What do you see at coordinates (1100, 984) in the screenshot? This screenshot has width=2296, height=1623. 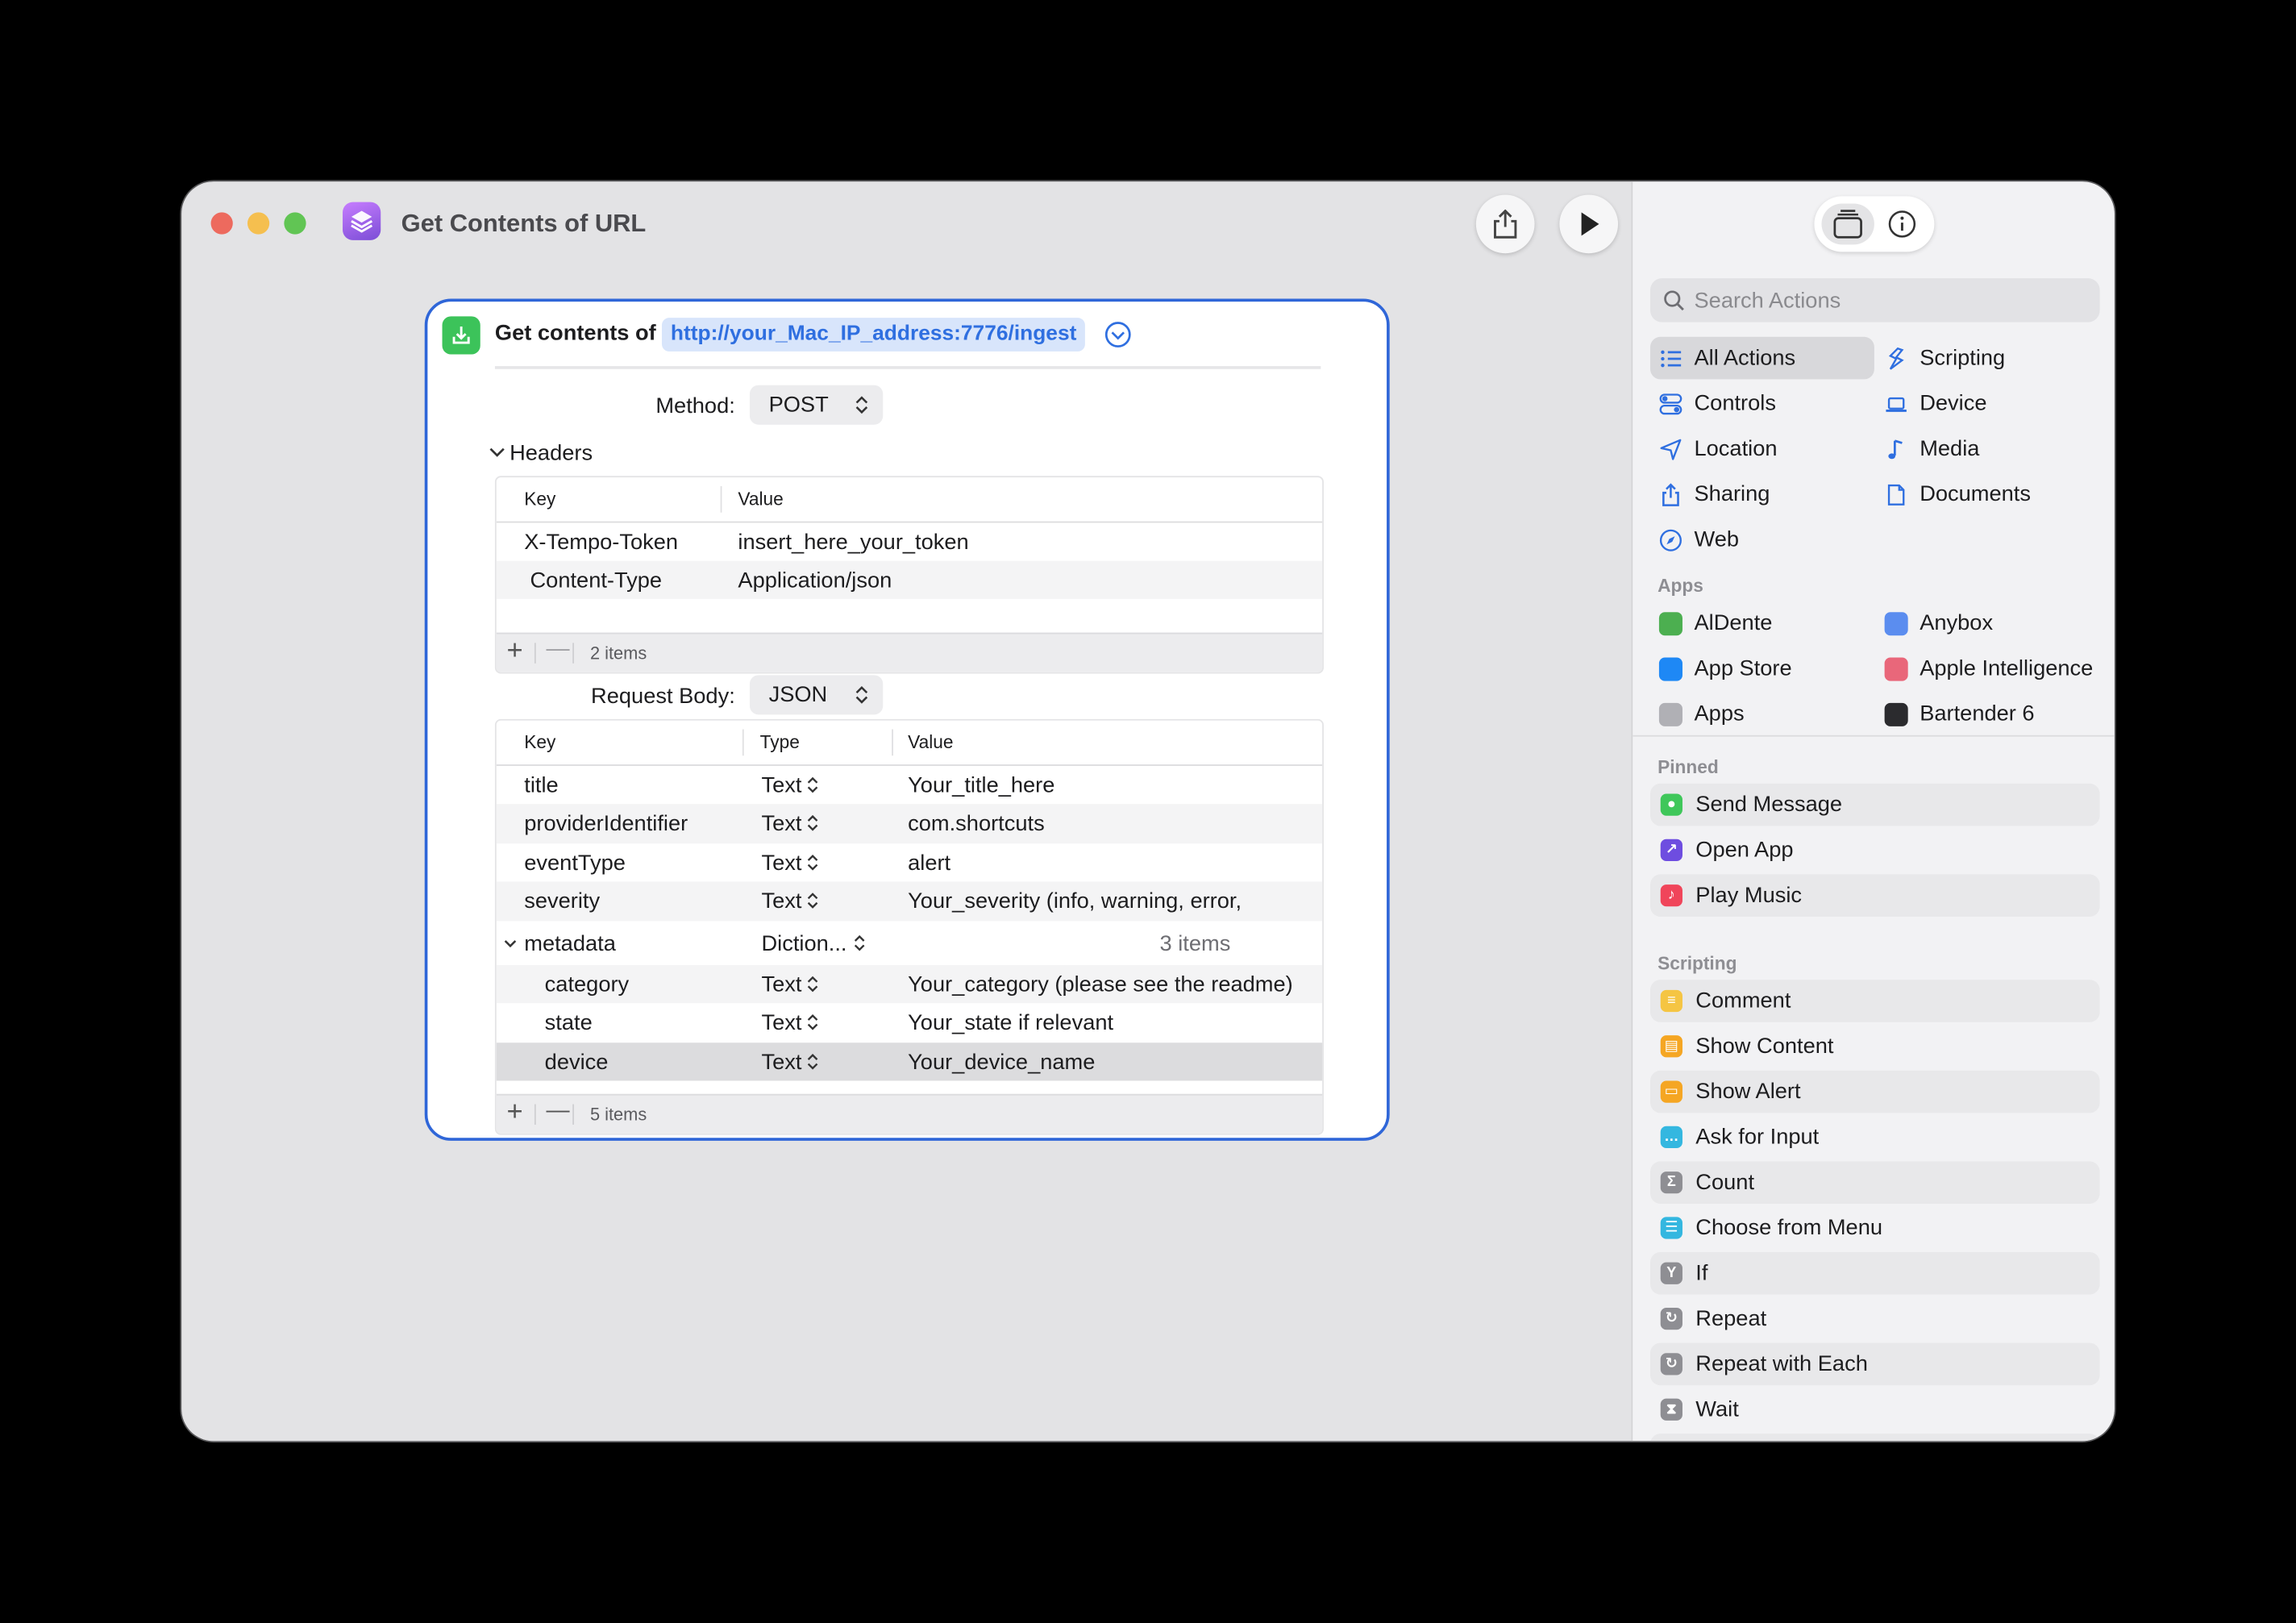 I see `body-value: Your_category (please see the readme)` at bounding box center [1100, 984].